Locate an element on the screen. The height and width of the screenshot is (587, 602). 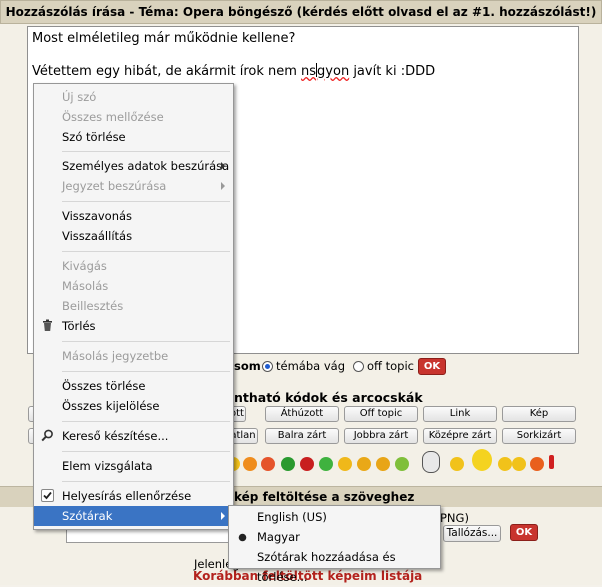
code-button-align-left: Balra zárt is located at coordinates (302, 436).